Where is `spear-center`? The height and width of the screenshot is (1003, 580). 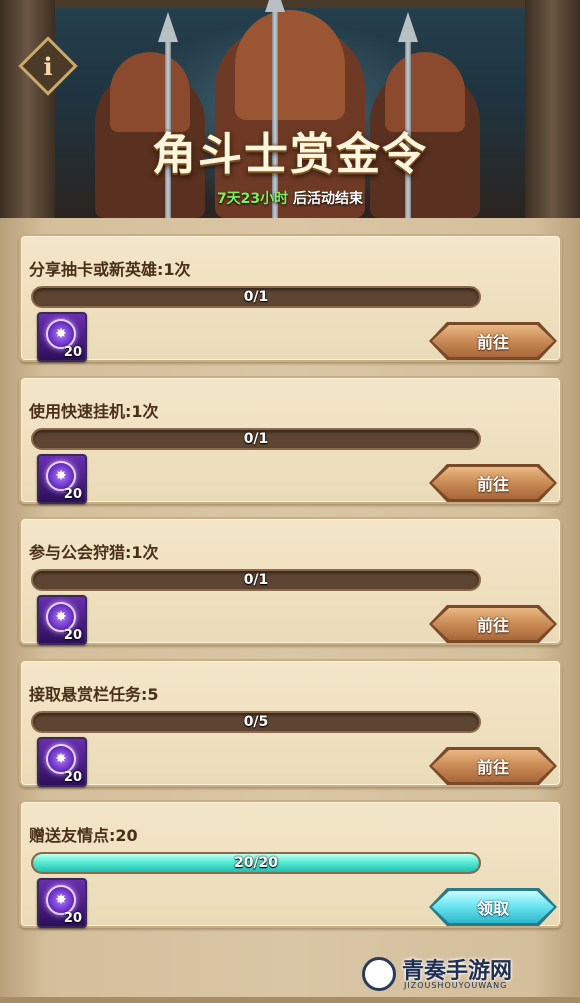
spear-center is located at coordinates (275, 109).